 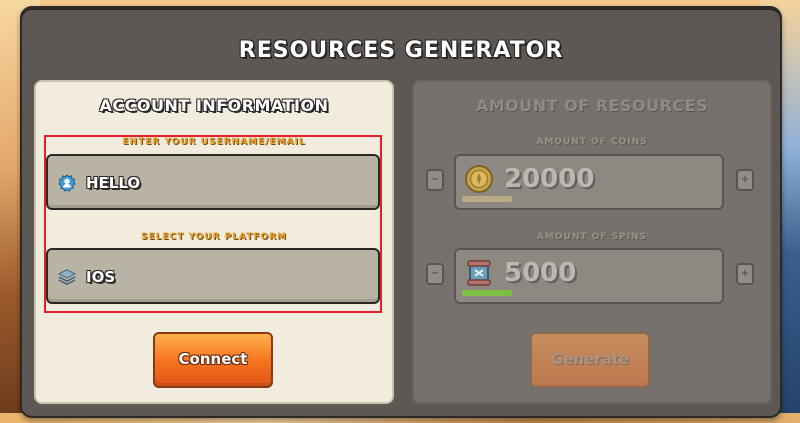 I want to click on generate-button: Generate, so click(x=590, y=360).